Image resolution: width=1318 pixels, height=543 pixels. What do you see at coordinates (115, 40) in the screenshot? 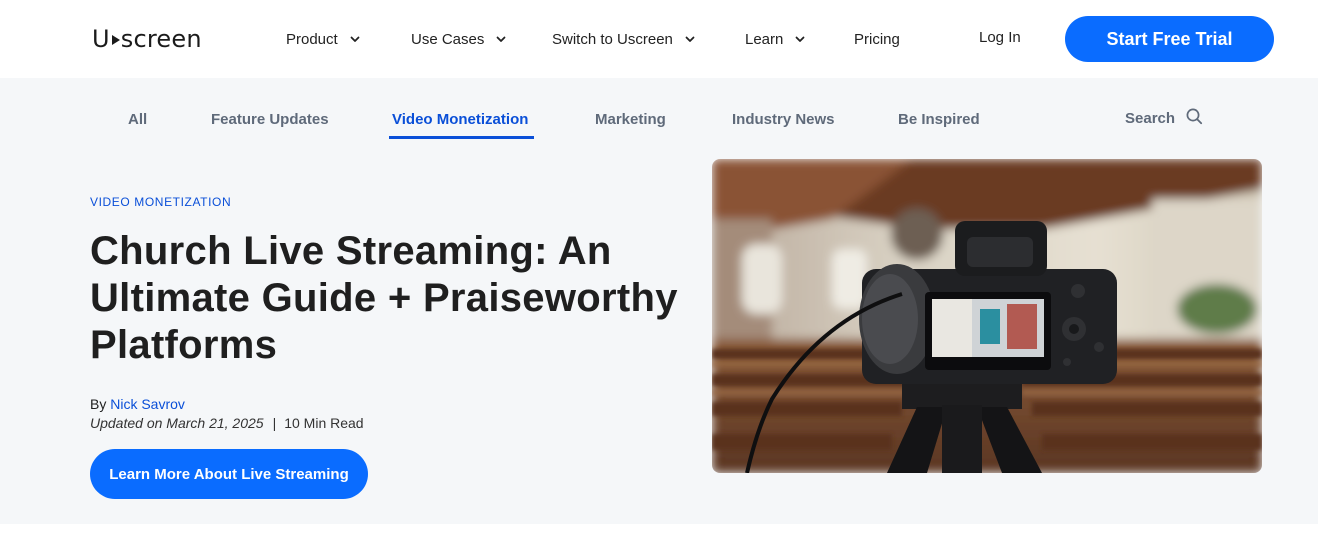
I see `play-icon` at bounding box center [115, 40].